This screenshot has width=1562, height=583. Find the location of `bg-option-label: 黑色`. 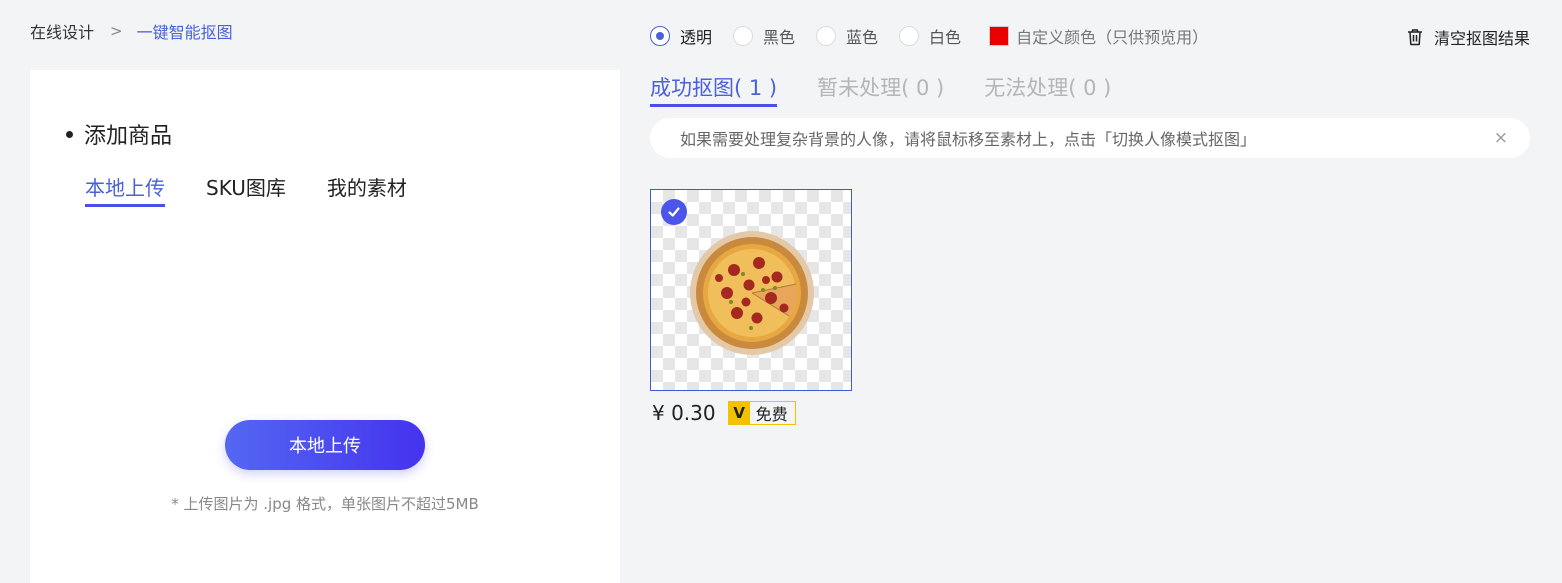

bg-option-label: 黑色 is located at coordinates (779, 37).